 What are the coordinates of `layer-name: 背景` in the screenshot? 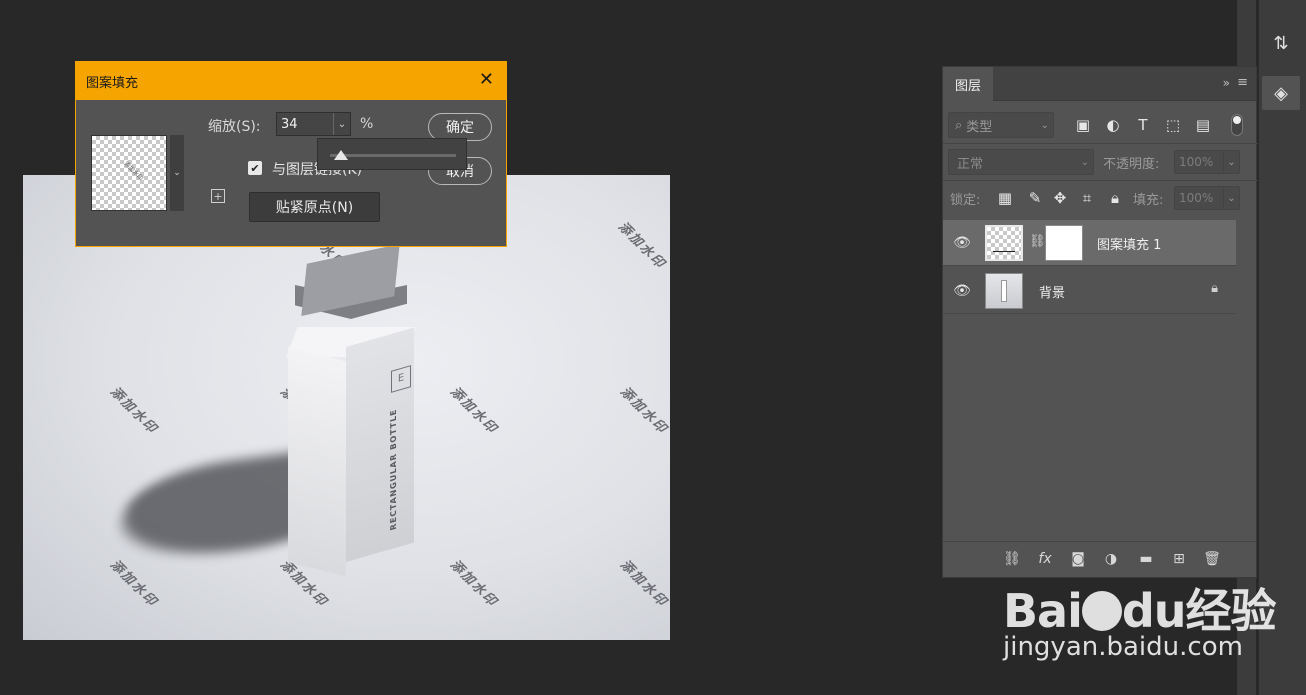 It's located at (1052, 291).